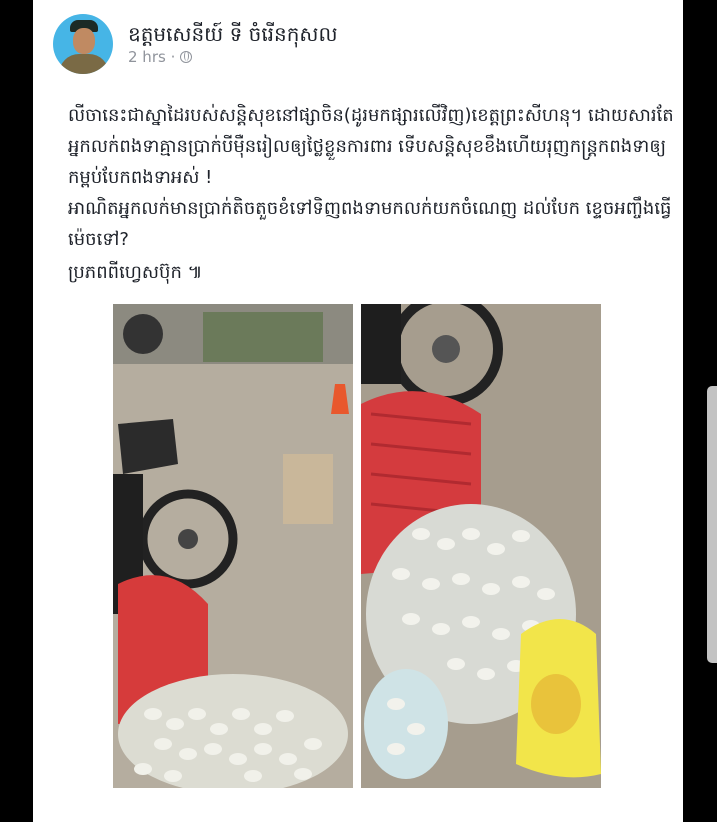  What do you see at coordinates (233, 34) in the screenshot?
I see `author-name: ឧត្តមសេនីយ៍ ទី ចំរើនកុសល` at bounding box center [233, 34].